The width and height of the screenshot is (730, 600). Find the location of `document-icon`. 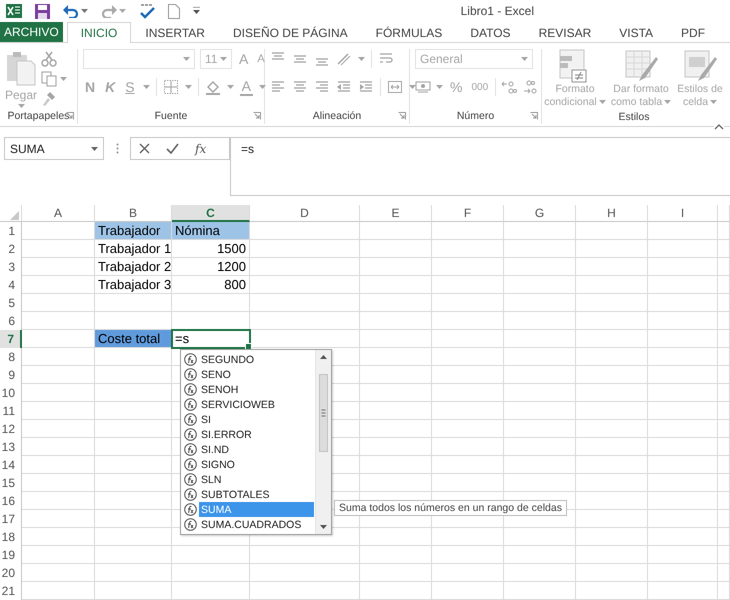

document-icon is located at coordinates (174, 11).